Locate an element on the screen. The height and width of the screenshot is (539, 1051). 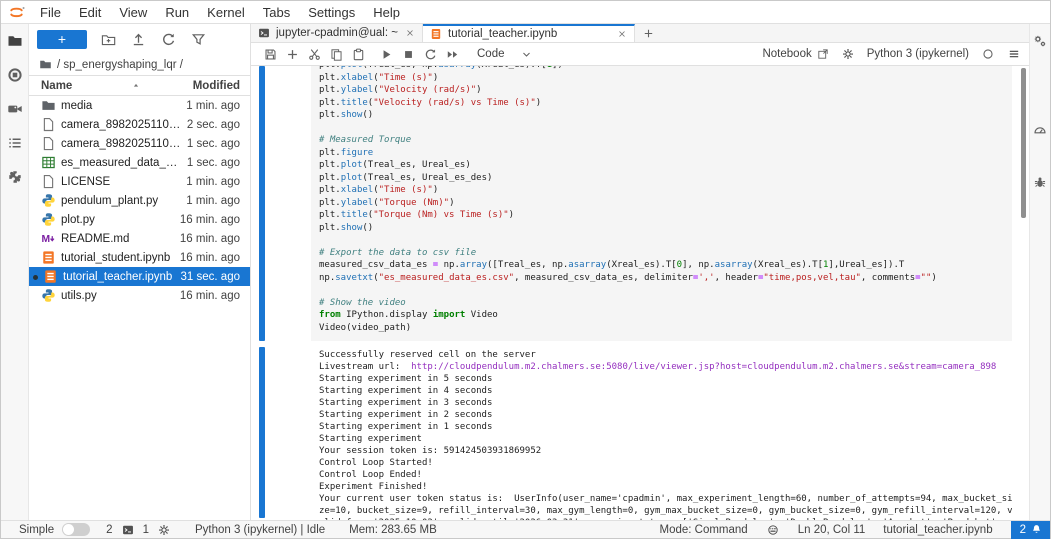
property-inspector-icon is located at coordinates (1040, 41).